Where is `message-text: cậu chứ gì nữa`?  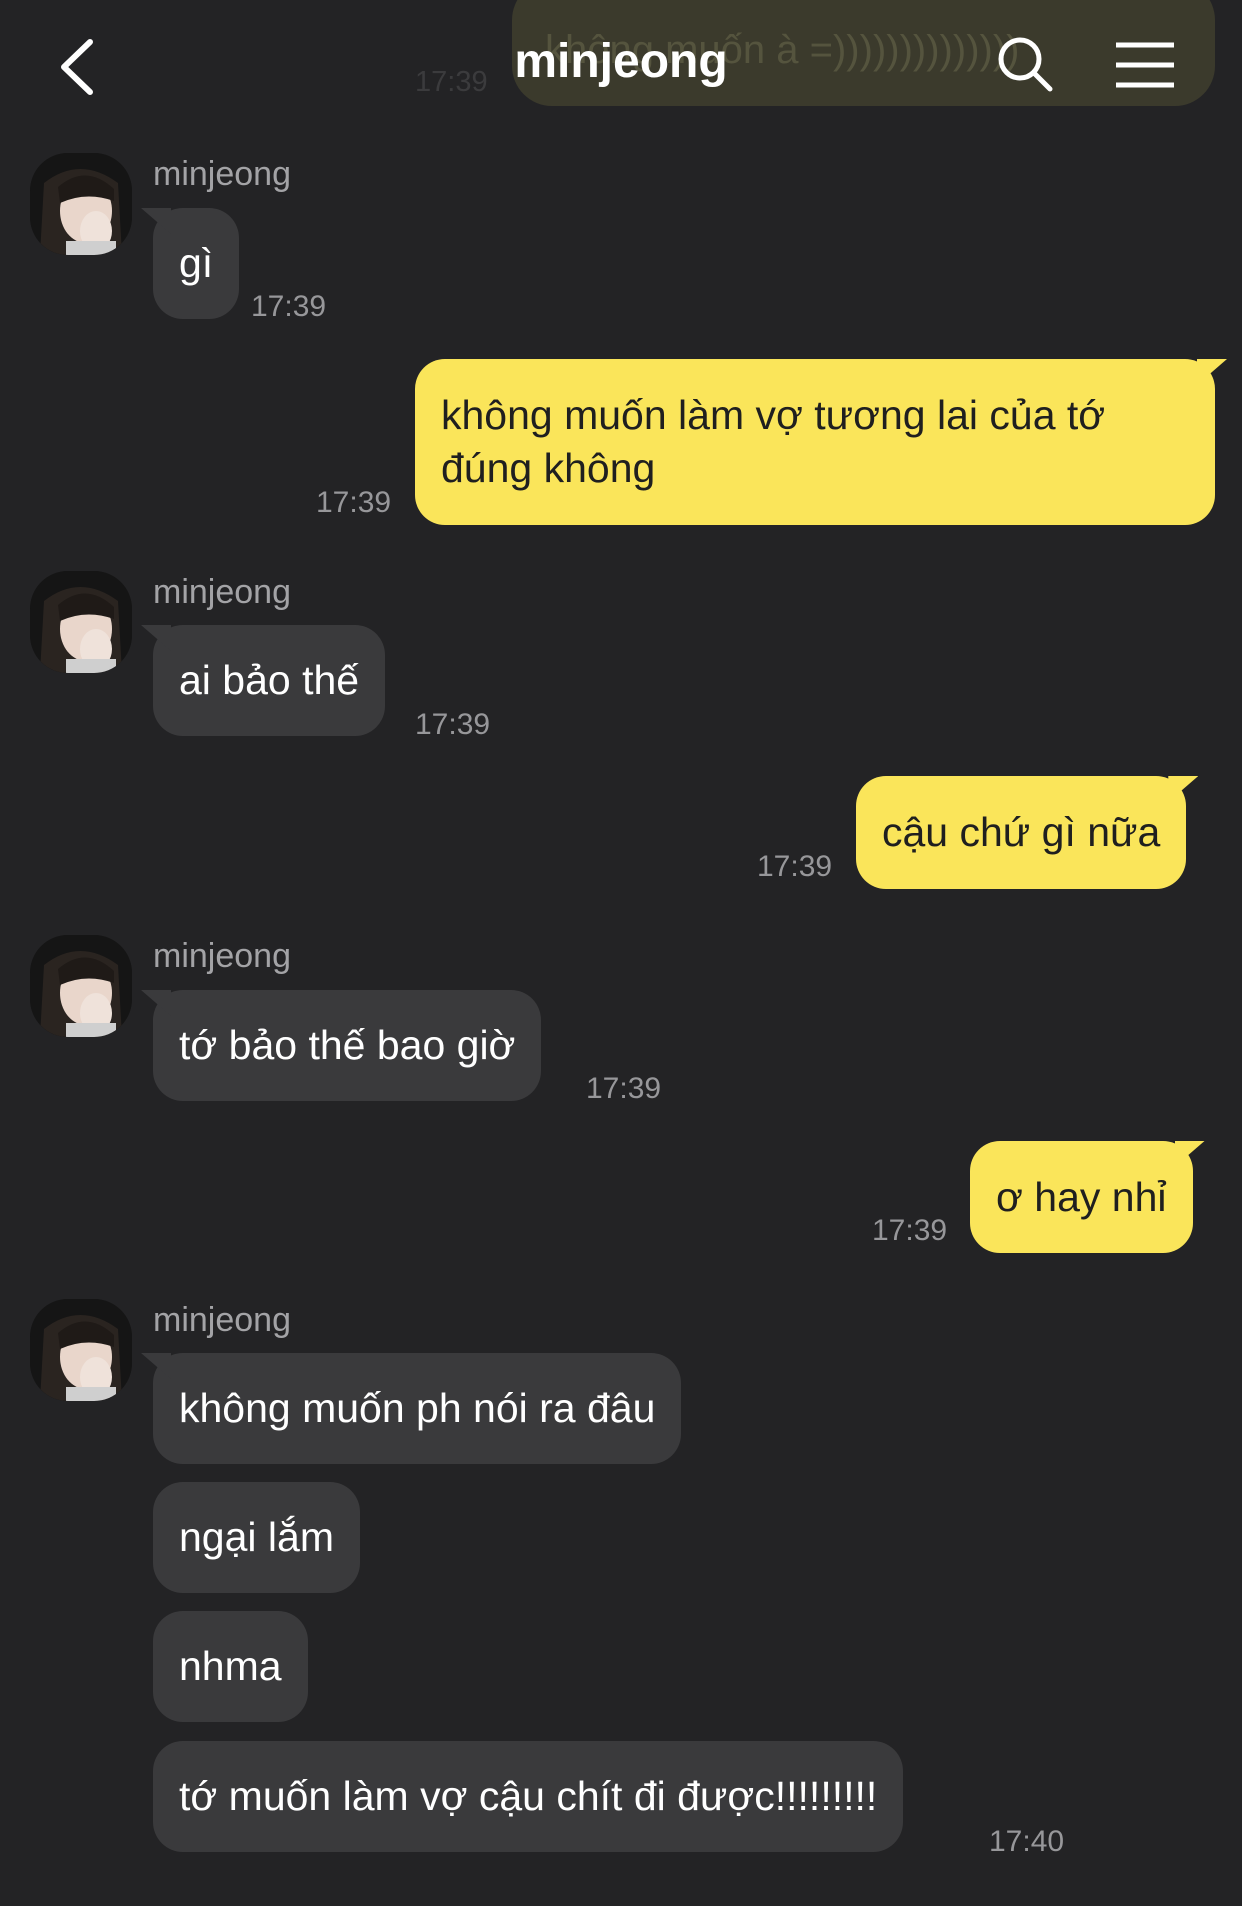
message-text: cậu chứ gì nữa is located at coordinates (1021, 832).